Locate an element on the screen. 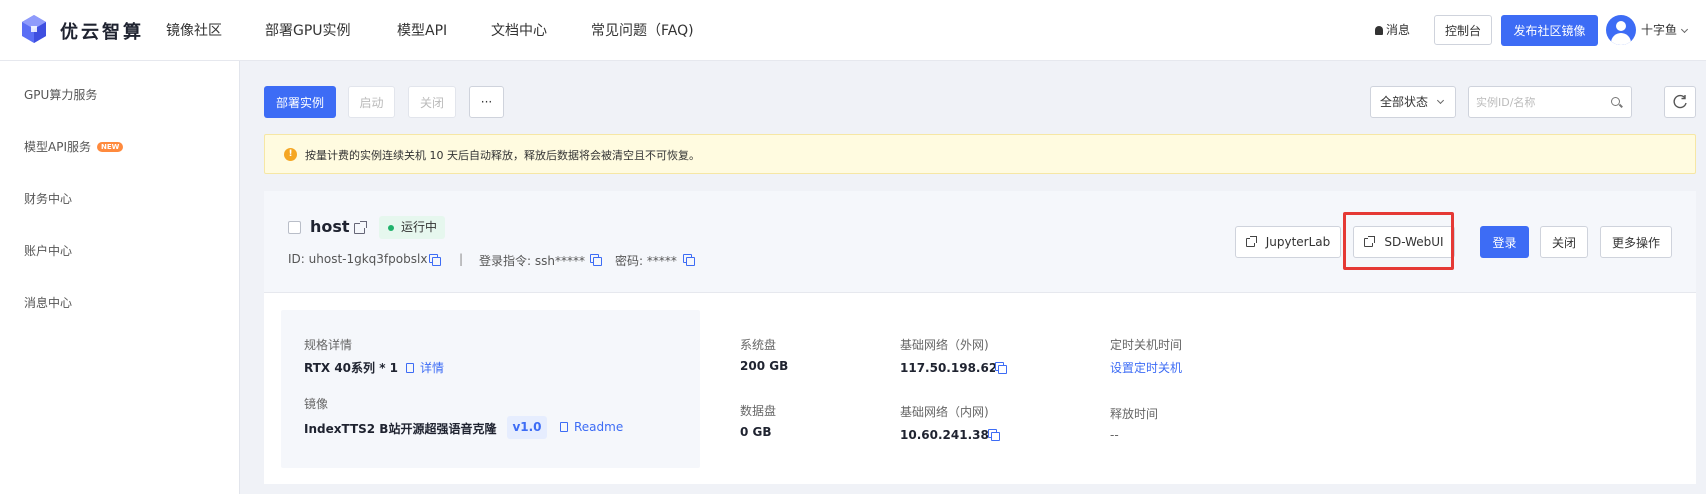 The width and height of the screenshot is (1706, 494). user-menu: 十字鱼 is located at coordinates (1665, 29).